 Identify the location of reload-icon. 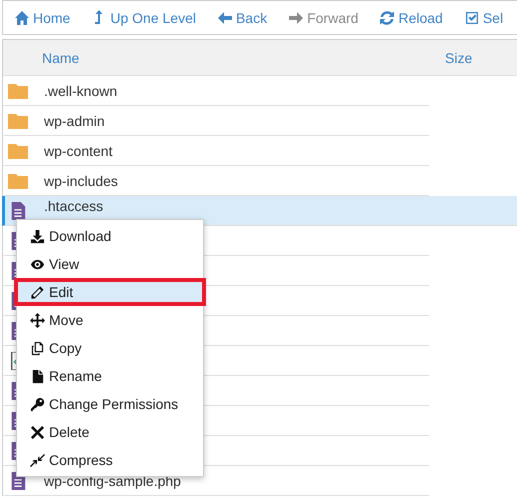
(387, 18).